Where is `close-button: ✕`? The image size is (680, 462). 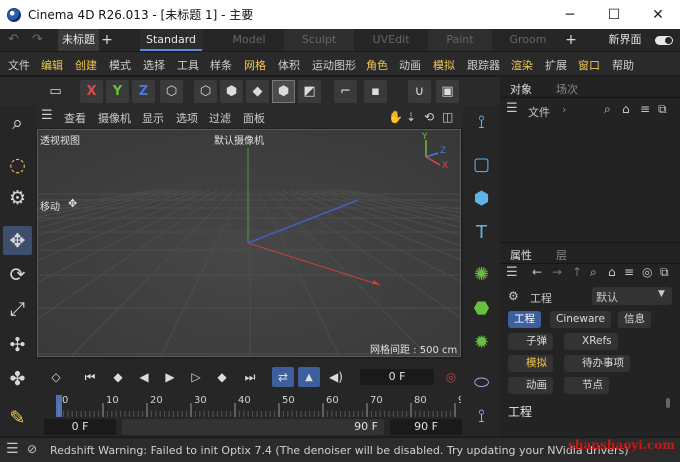 close-button: ✕ is located at coordinates (658, 14).